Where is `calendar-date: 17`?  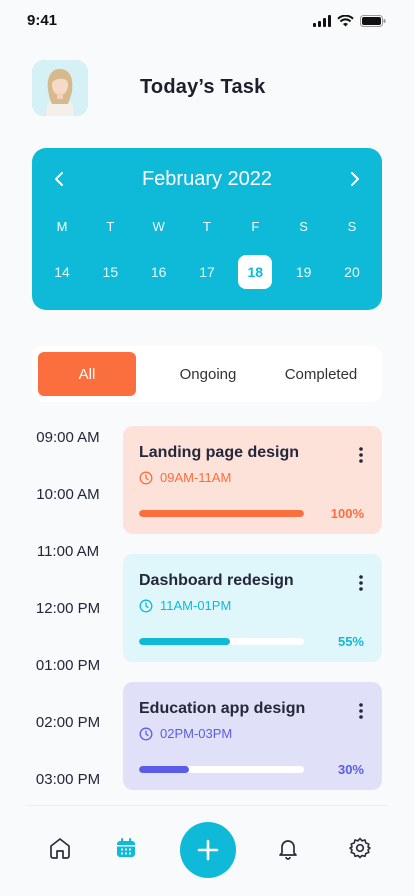 calendar-date: 17 is located at coordinates (207, 272).